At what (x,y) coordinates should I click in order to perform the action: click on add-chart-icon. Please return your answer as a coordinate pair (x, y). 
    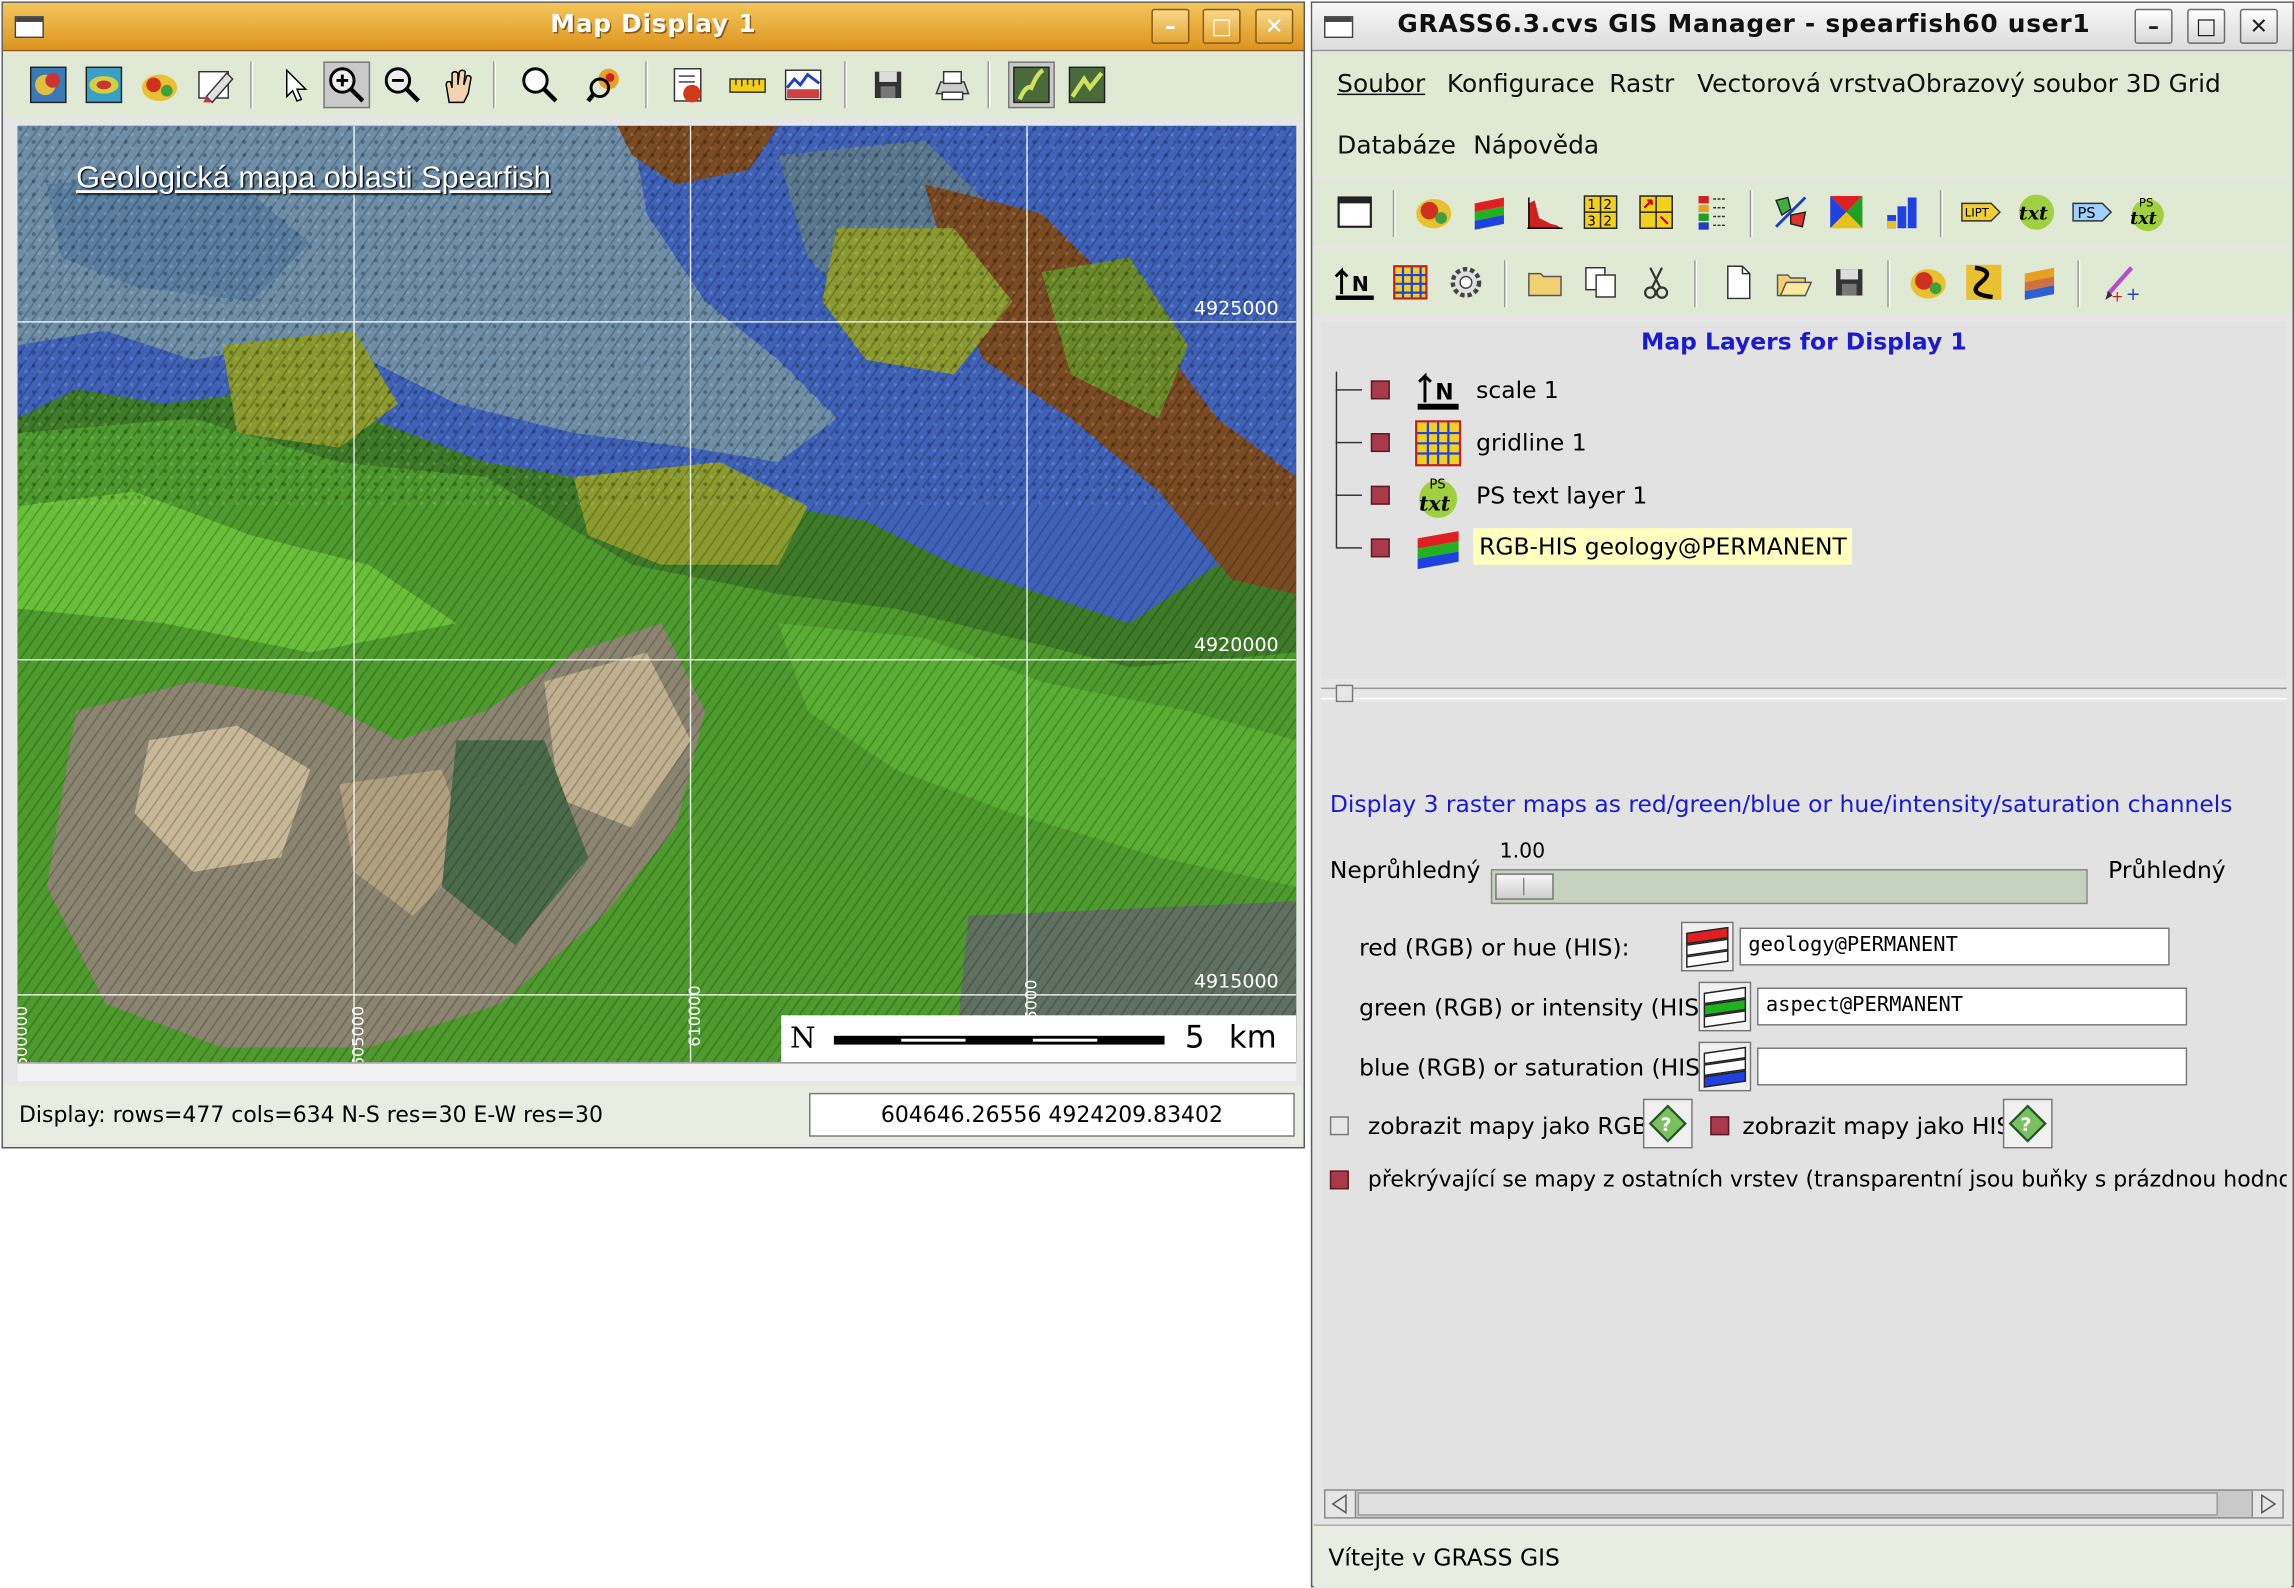
    Looking at the image, I should click on (1901, 212).